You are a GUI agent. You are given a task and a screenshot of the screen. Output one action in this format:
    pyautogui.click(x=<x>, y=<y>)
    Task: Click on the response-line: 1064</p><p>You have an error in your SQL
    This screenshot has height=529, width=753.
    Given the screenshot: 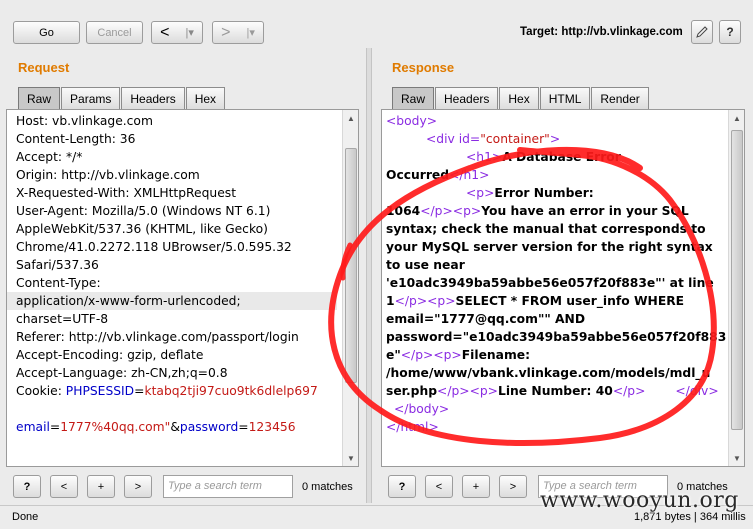 What is the action you would take?
    pyautogui.click(x=537, y=211)
    